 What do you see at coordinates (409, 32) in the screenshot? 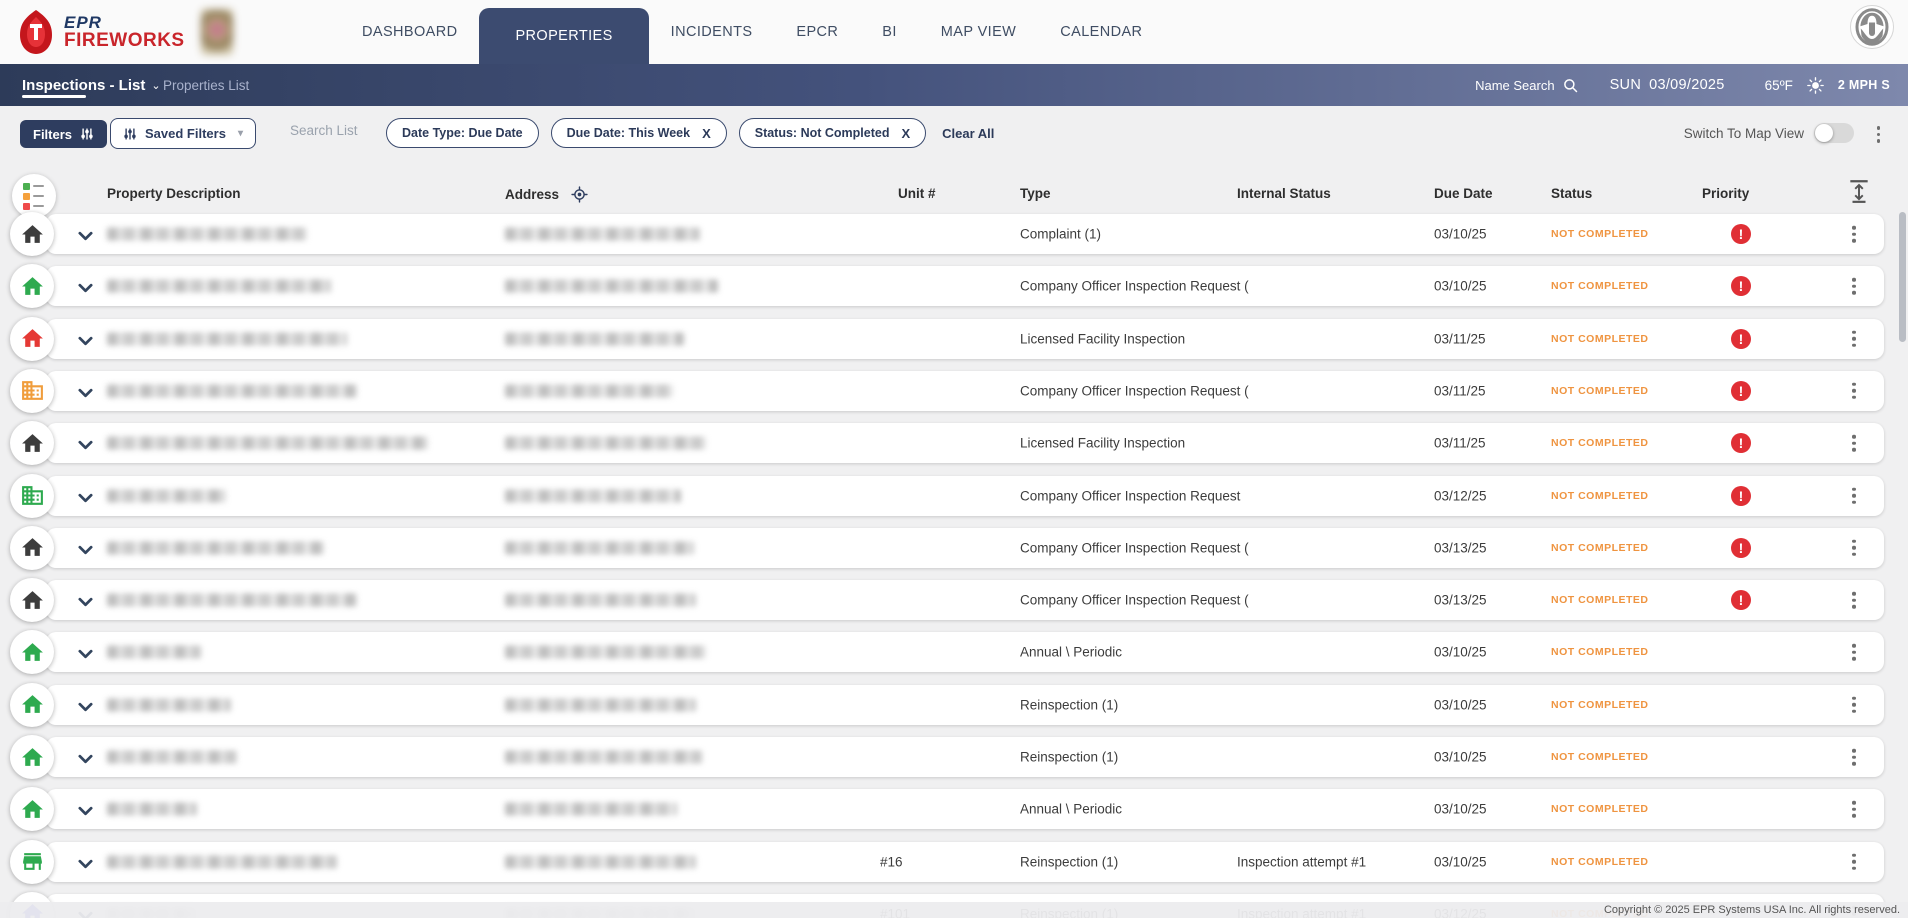
I see `tab-dashboard: DASHBOARD` at bounding box center [409, 32].